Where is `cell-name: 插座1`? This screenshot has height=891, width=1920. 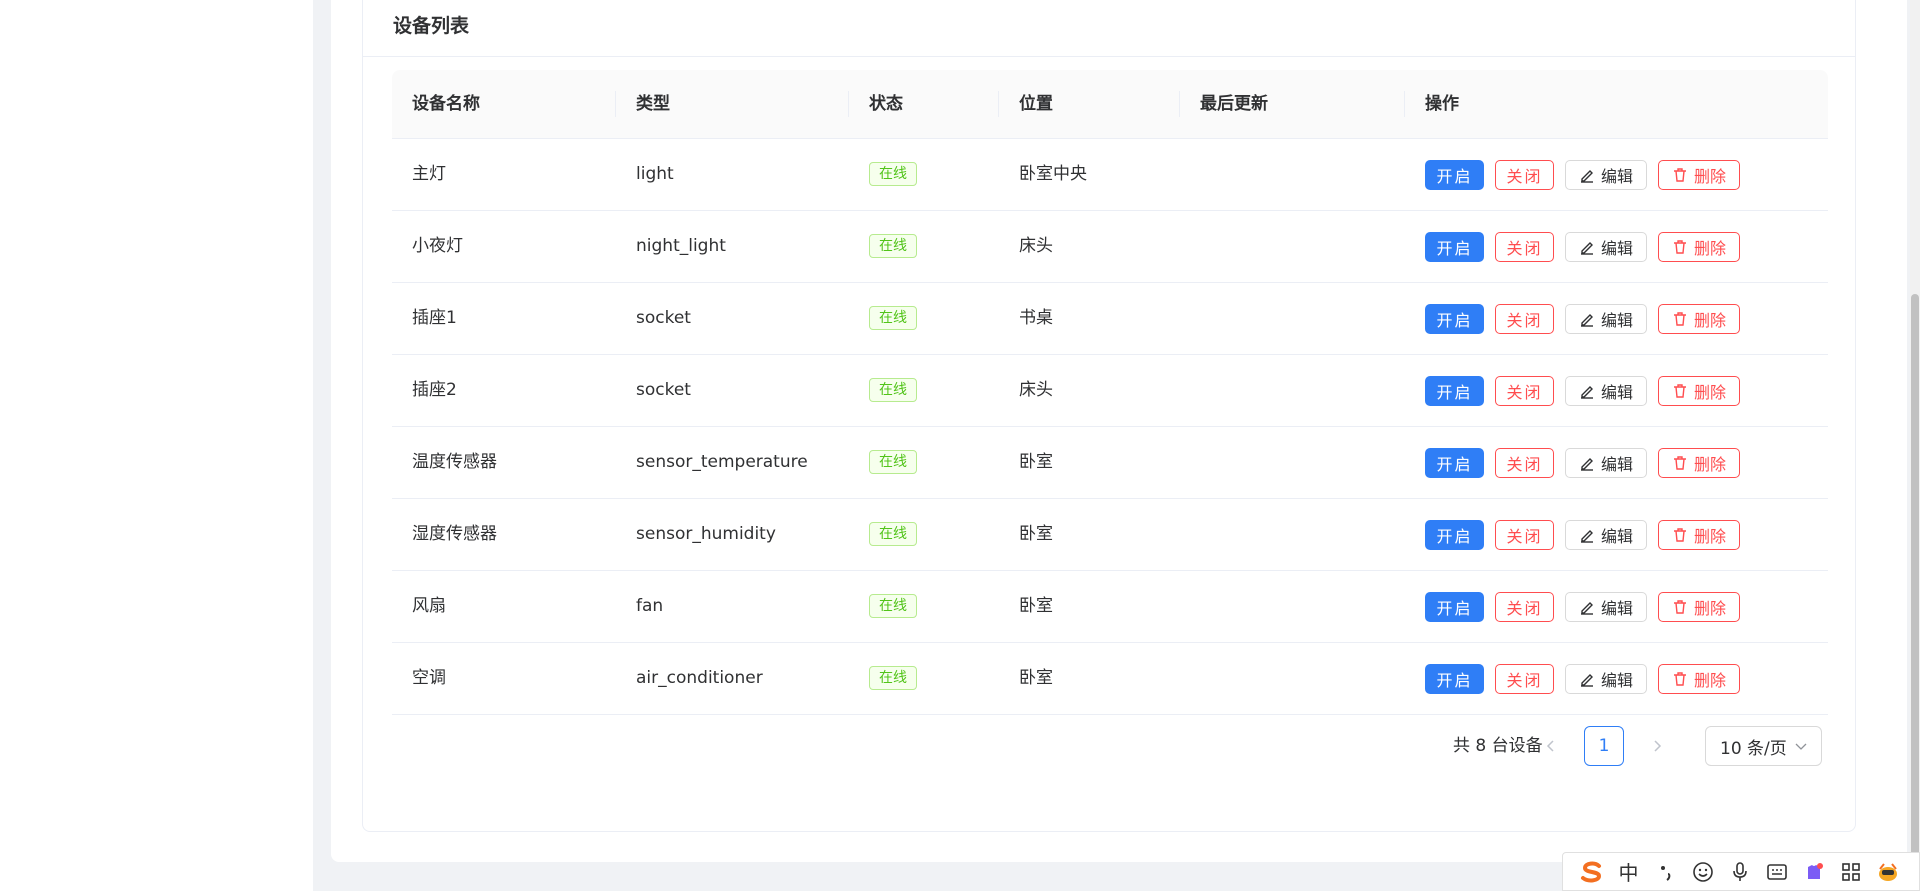
cell-name: 插座1 is located at coordinates (434, 318).